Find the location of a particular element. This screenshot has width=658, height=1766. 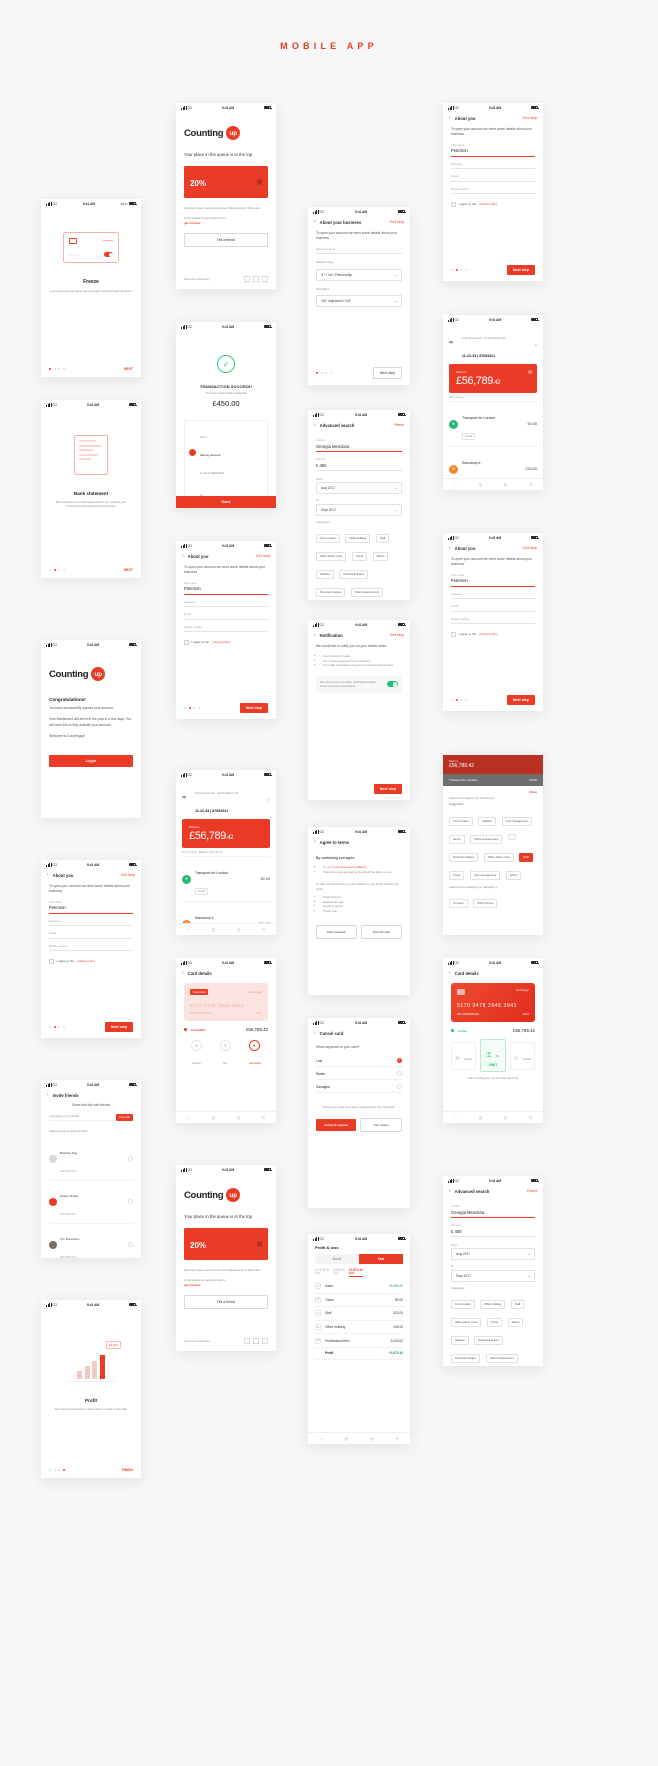

table-row: 4 Staff 423.00 is located at coordinates (359, 1314).